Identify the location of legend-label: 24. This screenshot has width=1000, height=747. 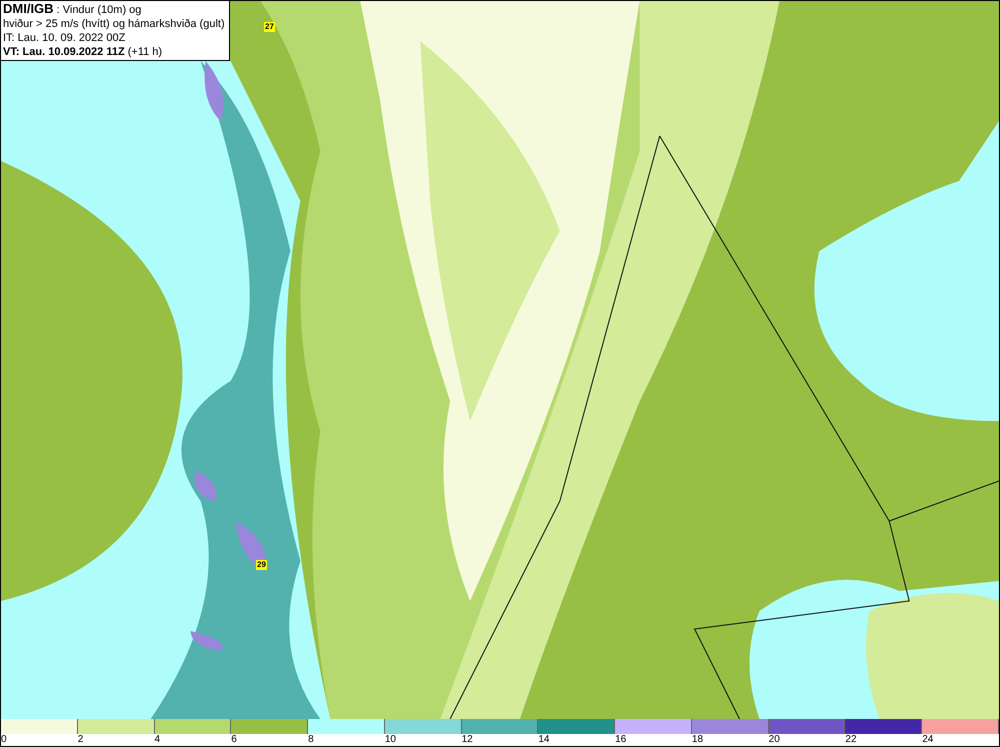
(928, 740).